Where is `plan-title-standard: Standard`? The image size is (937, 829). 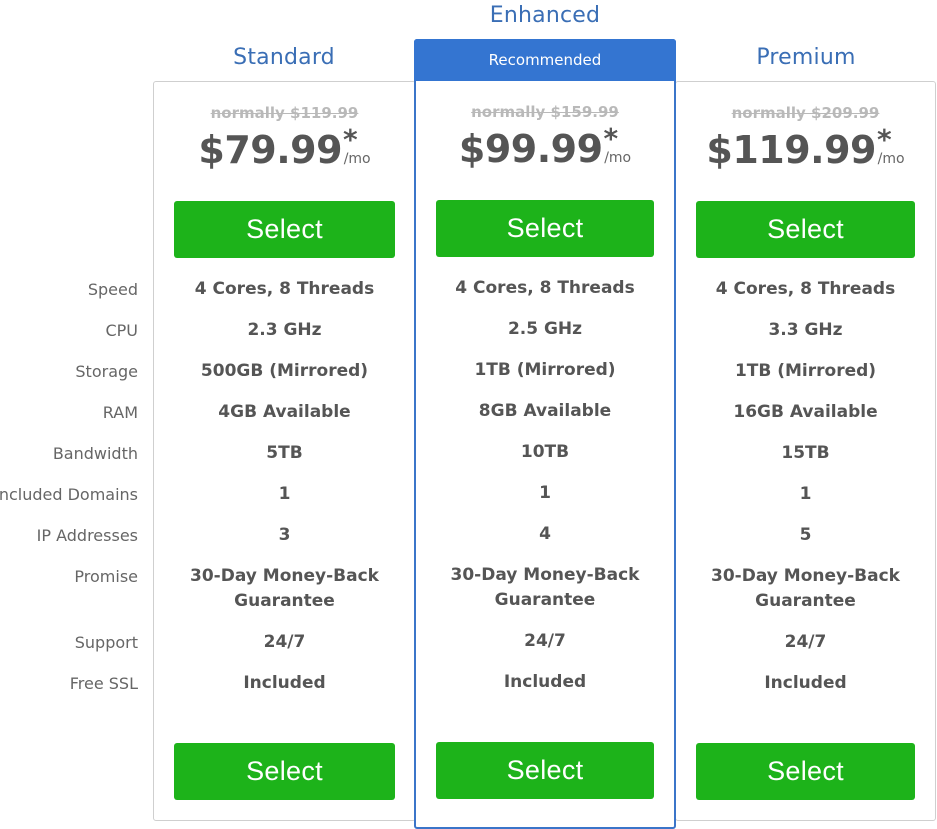
plan-title-standard: Standard is located at coordinates (284, 57).